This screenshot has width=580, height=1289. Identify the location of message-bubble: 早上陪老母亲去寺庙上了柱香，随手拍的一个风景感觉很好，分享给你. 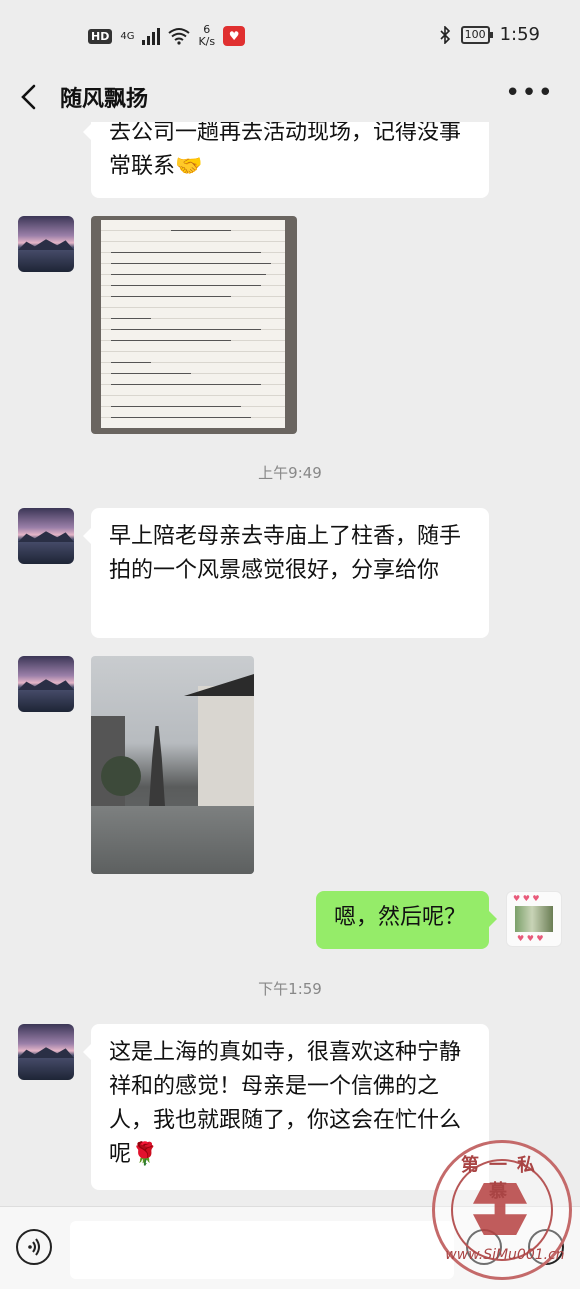
(286, 573).